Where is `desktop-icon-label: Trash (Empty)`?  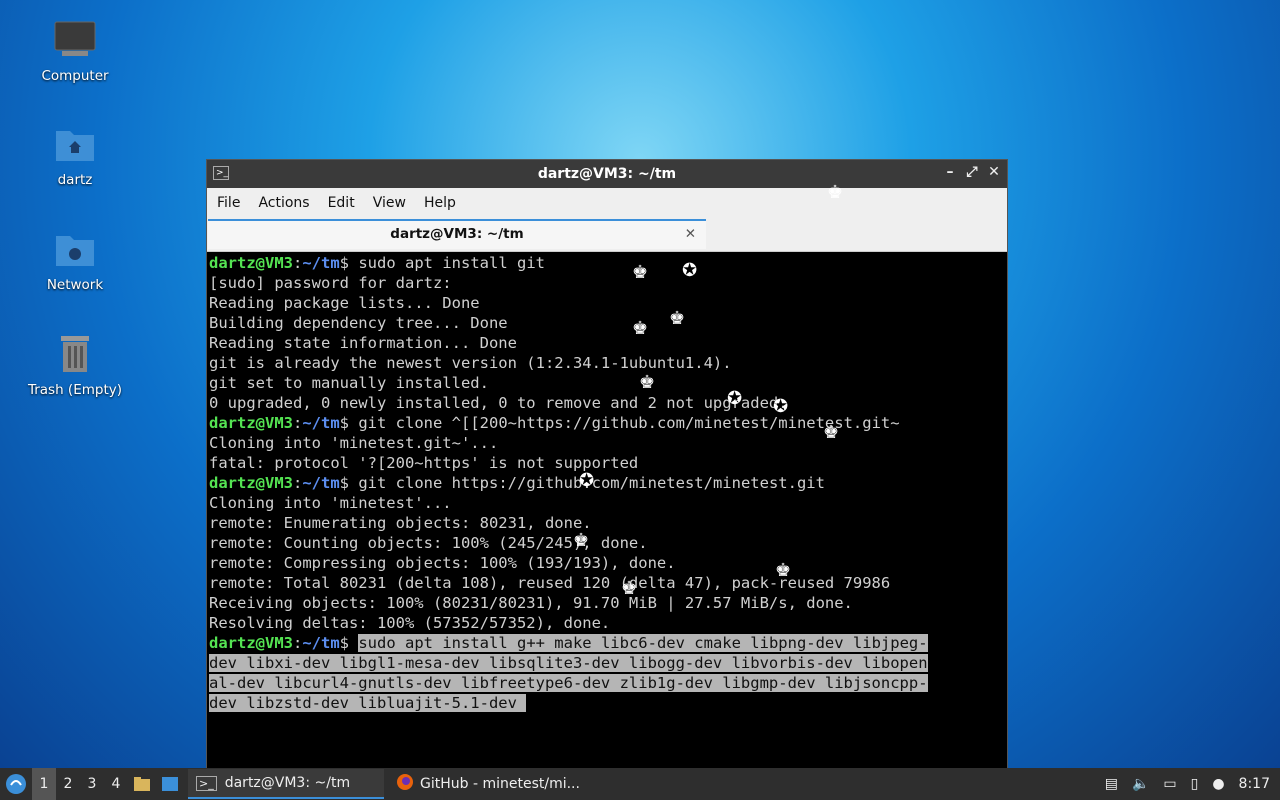 desktop-icon-label: Trash (Empty) is located at coordinates (75, 390).